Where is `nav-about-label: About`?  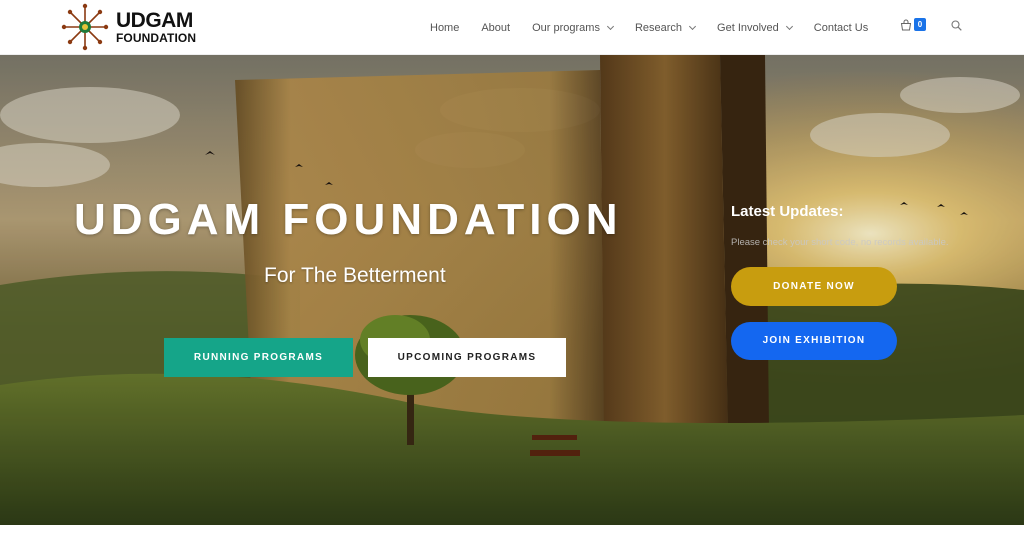
nav-about-label: About is located at coordinates (496, 27).